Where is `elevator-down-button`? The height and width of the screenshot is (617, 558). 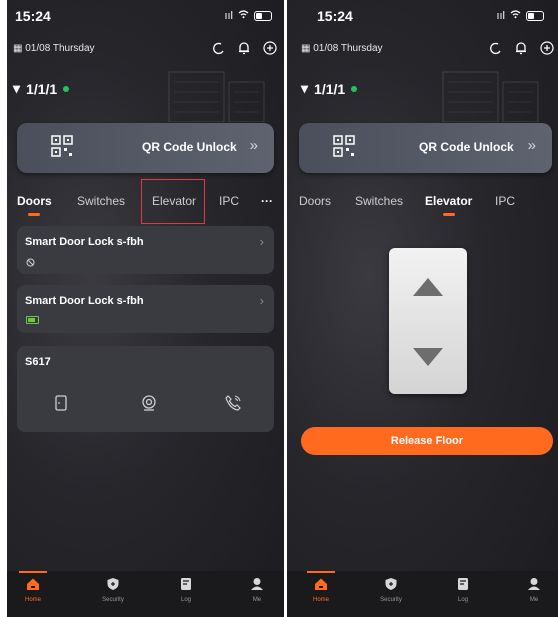 elevator-down-button is located at coordinates (428, 357).